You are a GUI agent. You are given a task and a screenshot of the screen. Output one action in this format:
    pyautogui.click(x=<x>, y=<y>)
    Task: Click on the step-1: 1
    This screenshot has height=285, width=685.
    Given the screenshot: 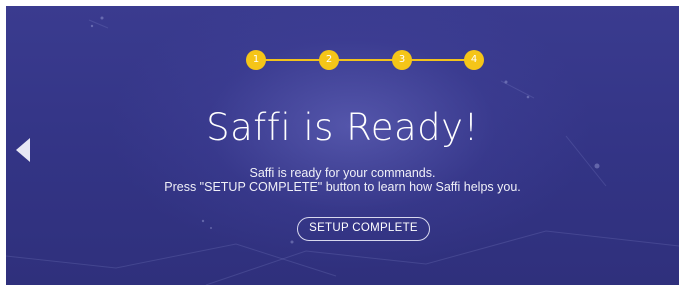 What is the action you would take?
    pyautogui.click(x=256, y=60)
    